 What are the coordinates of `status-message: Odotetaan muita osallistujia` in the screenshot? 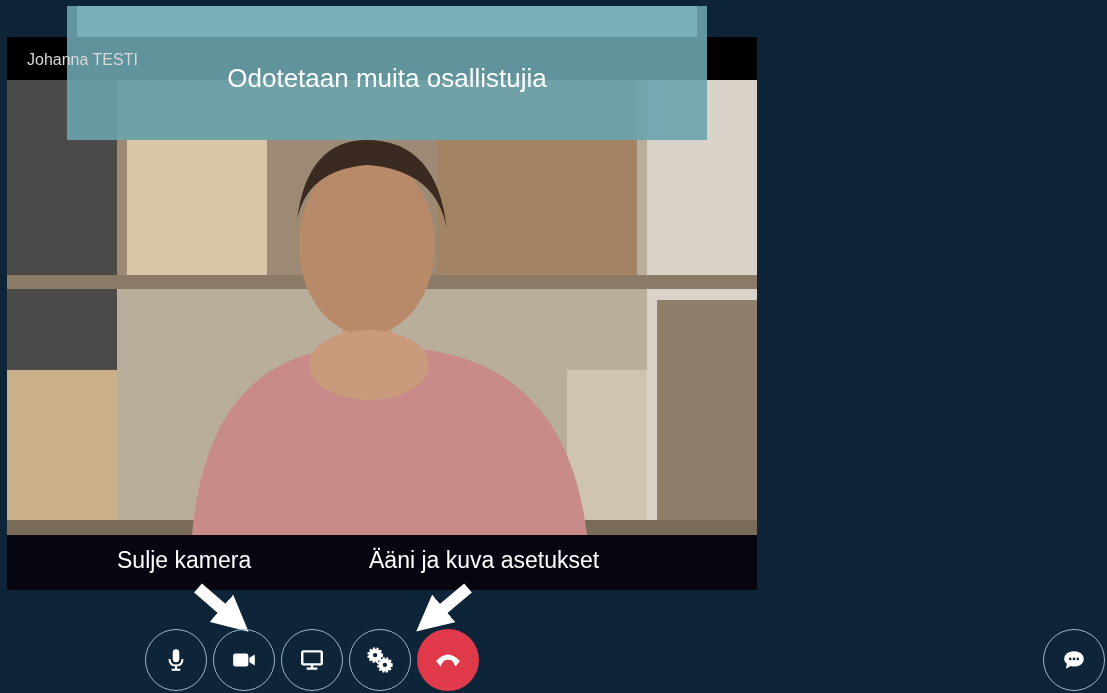 It's located at (387, 78).